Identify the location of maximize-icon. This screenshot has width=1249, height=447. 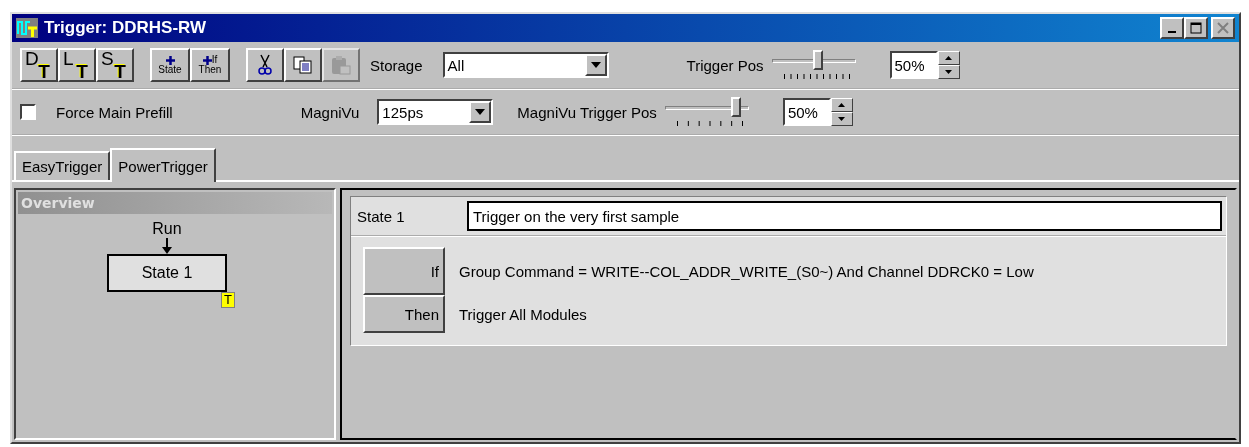
(1196, 28).